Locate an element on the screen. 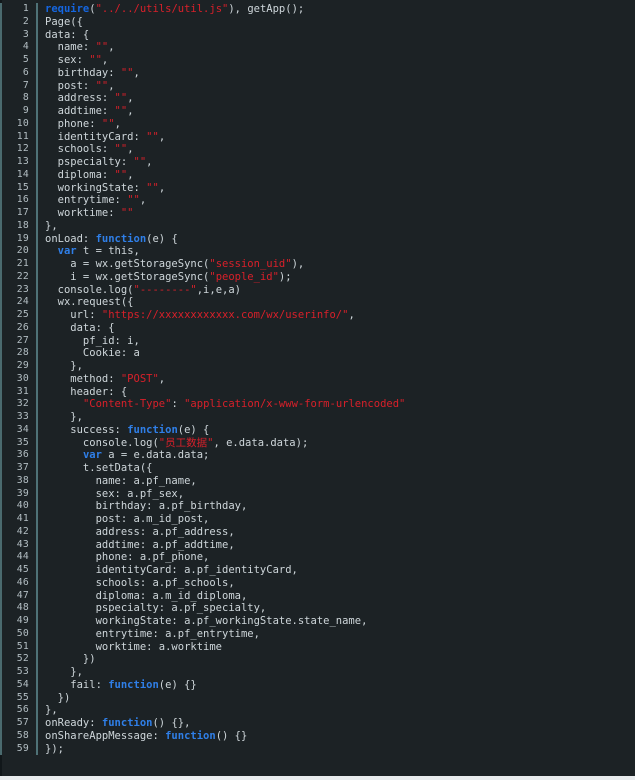 The width and height of the screenshot is (635, 780). code-line-content: name: a.pf_name, is located at coordinates (336, 481).